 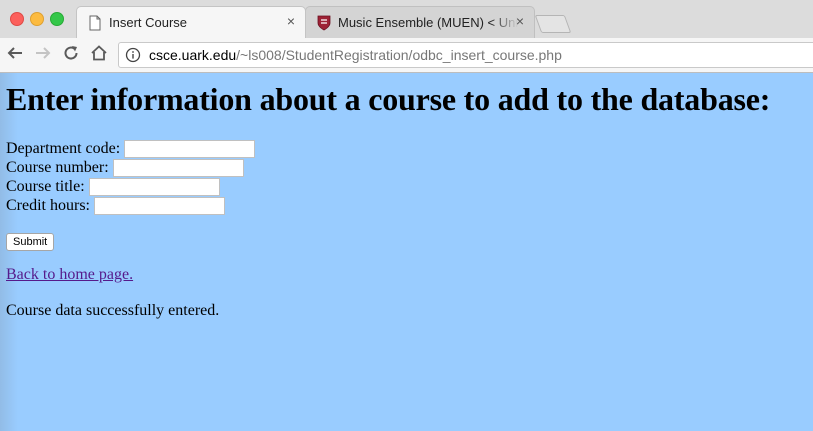 I want to click on credit-hours-row: Credit hours:, so click(x=130, y=205).